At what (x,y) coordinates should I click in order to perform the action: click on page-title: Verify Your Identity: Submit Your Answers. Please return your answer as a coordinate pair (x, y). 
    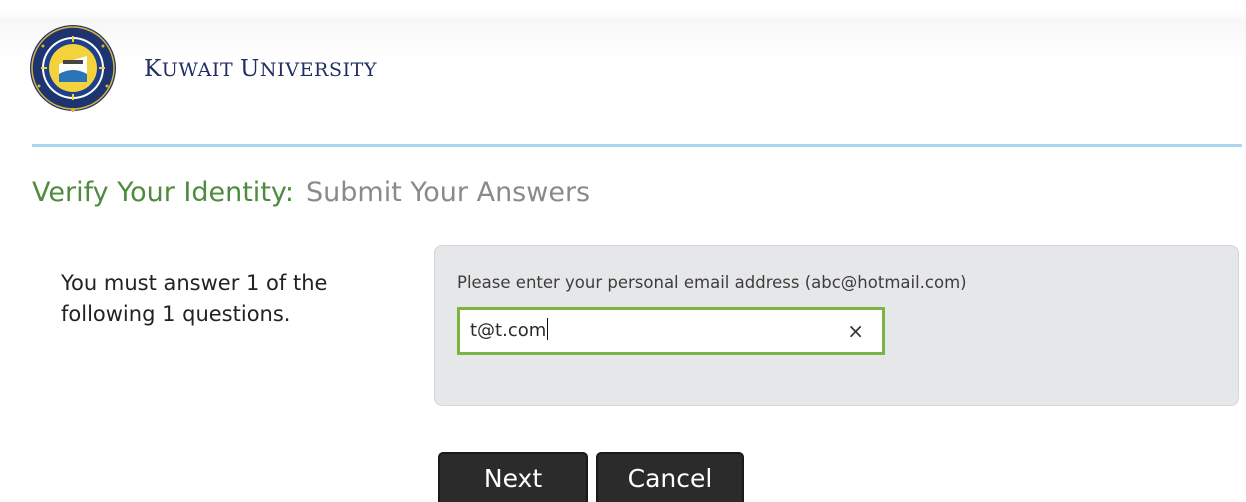
    Looking at the image, I should click on (311, 192).